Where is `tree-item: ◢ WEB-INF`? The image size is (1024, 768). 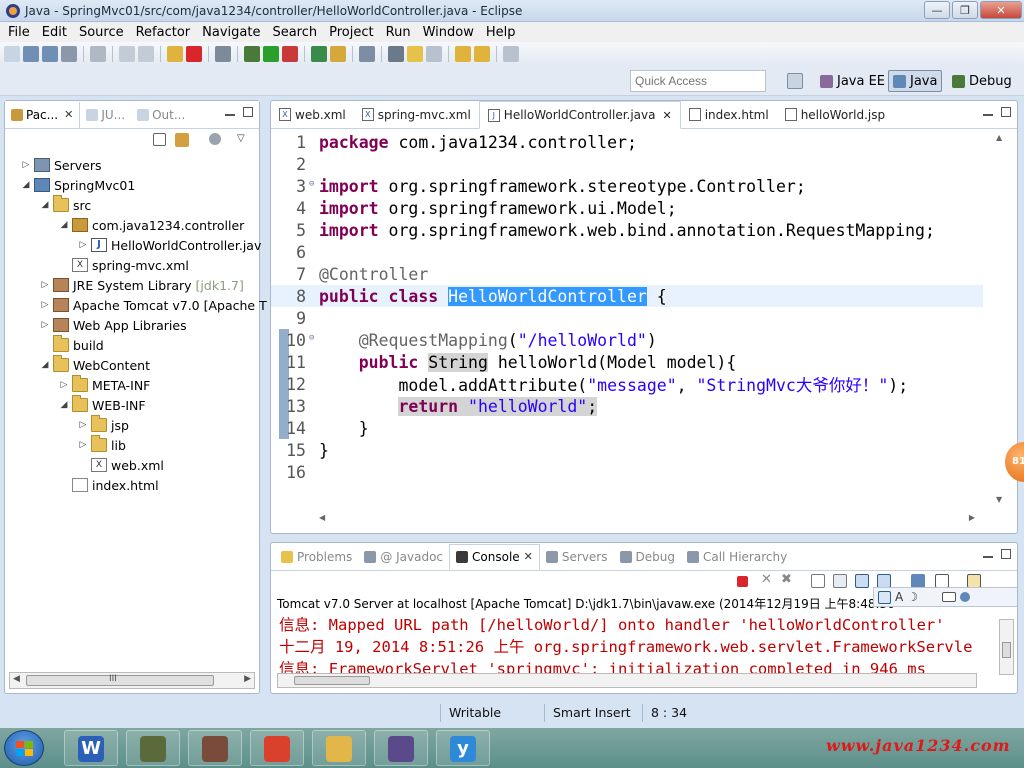
tree-item: ◢ WEB-INF is located at coordinates (102, 405).